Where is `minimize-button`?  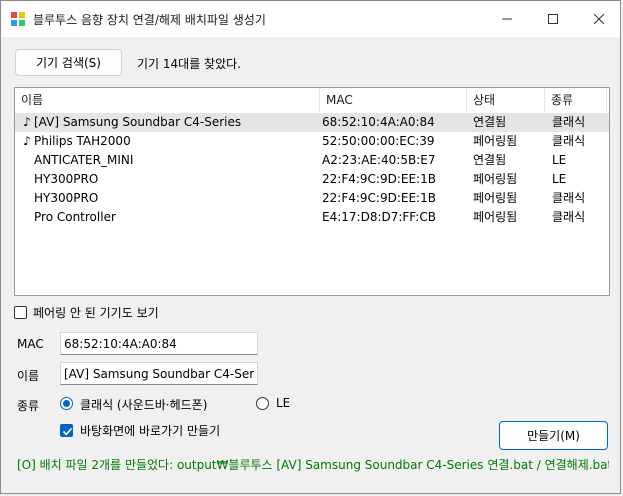 minimize-button is located at coordinates (507, 19).